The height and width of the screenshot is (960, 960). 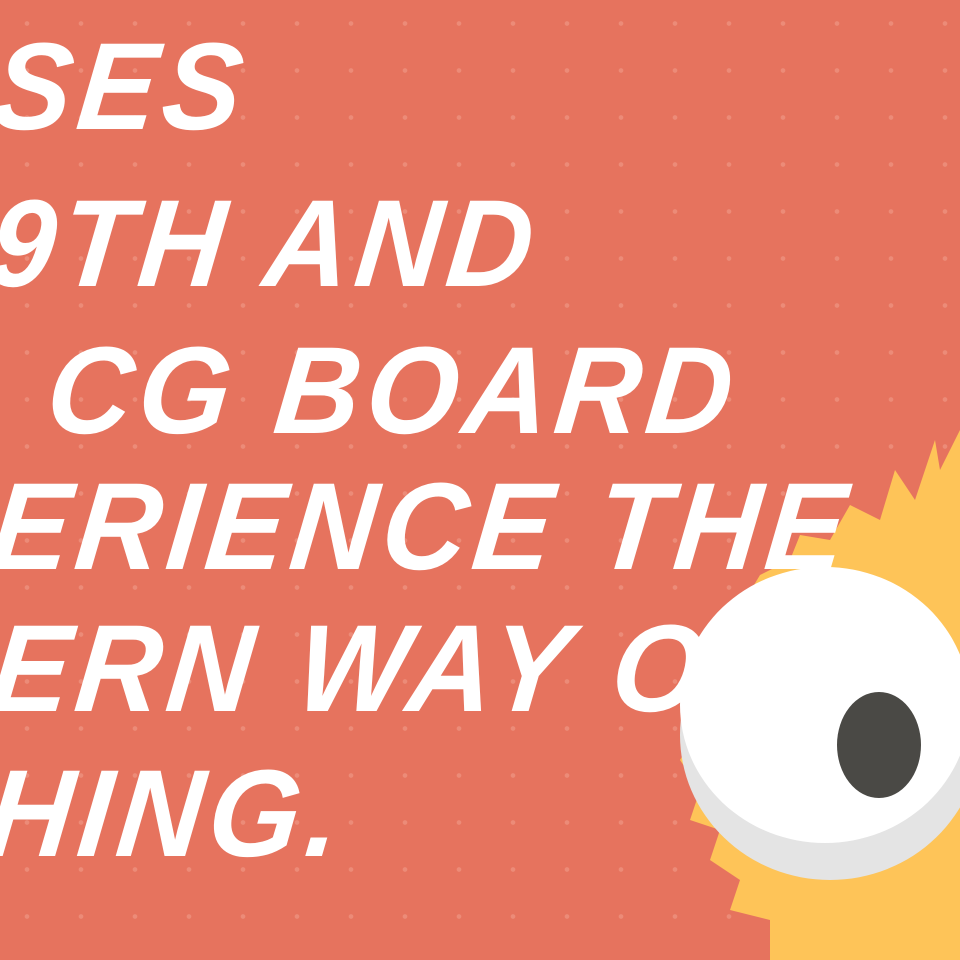 I want to click on headline-line-5: ERN WAY OF, so click(x=398, y=669).